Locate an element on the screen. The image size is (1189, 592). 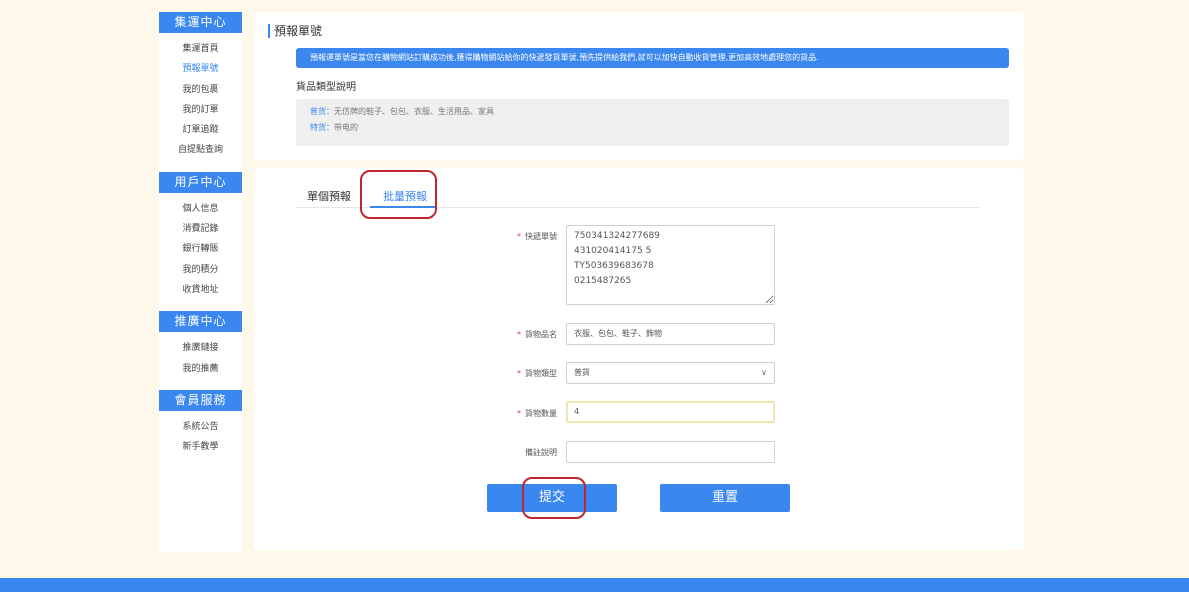
remark-input is located at coordinates (670, 452).